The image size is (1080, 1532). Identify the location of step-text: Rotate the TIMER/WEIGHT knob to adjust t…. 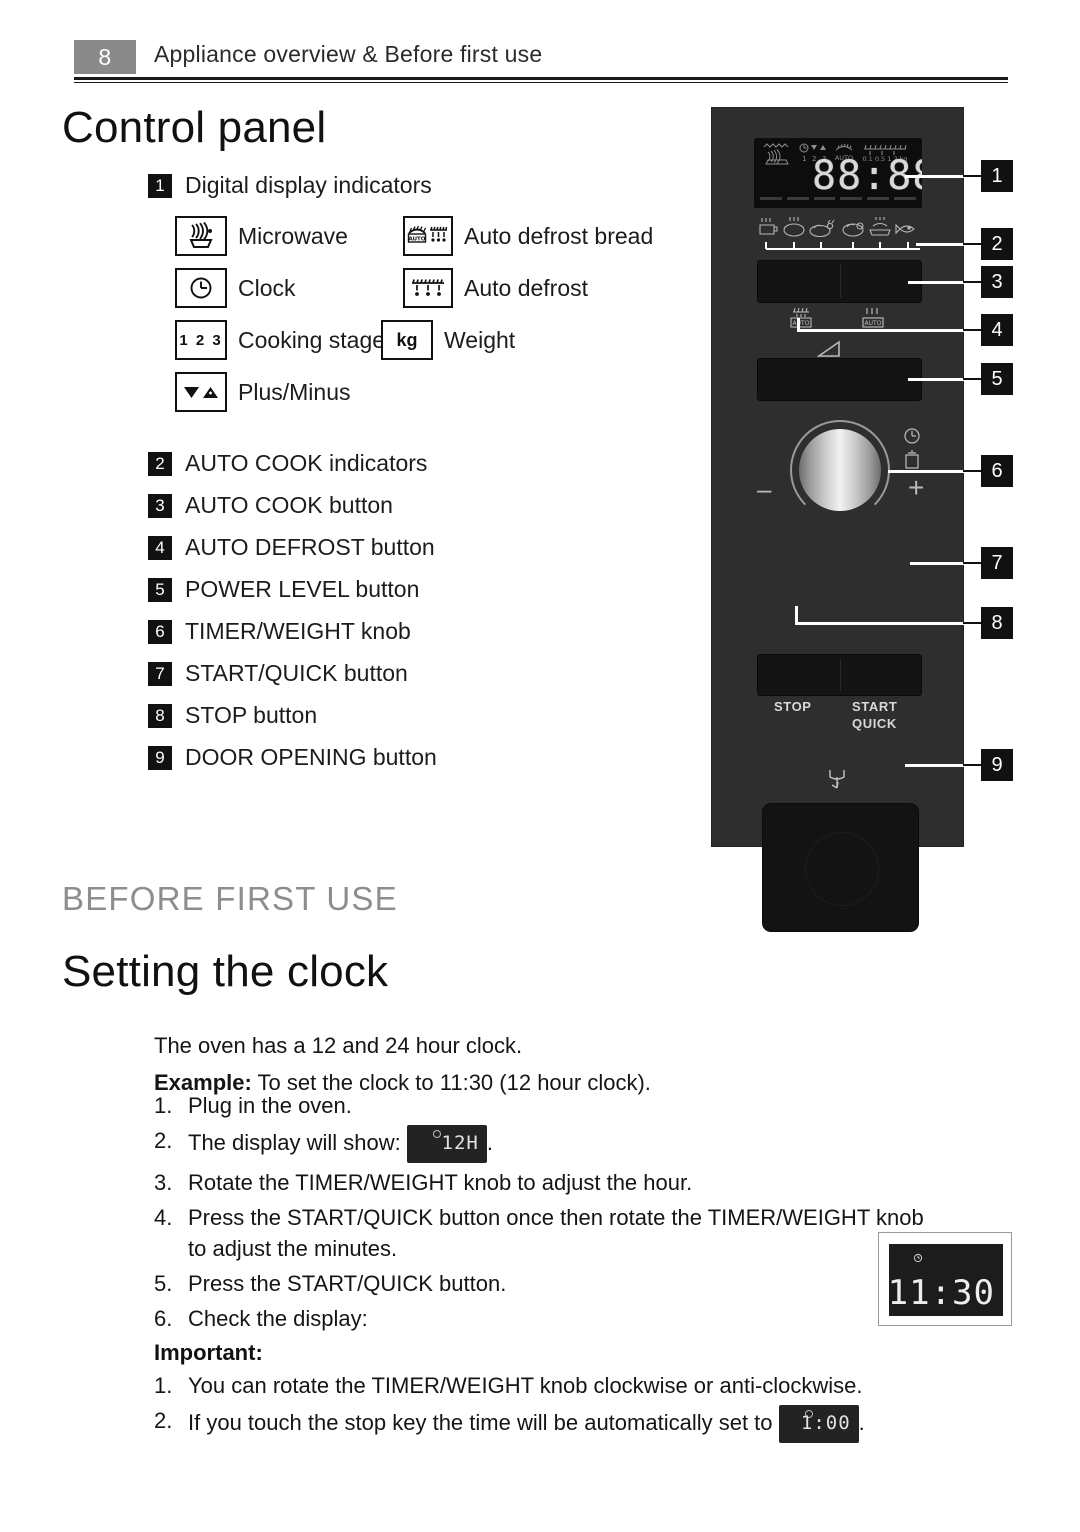
(440, 1182).